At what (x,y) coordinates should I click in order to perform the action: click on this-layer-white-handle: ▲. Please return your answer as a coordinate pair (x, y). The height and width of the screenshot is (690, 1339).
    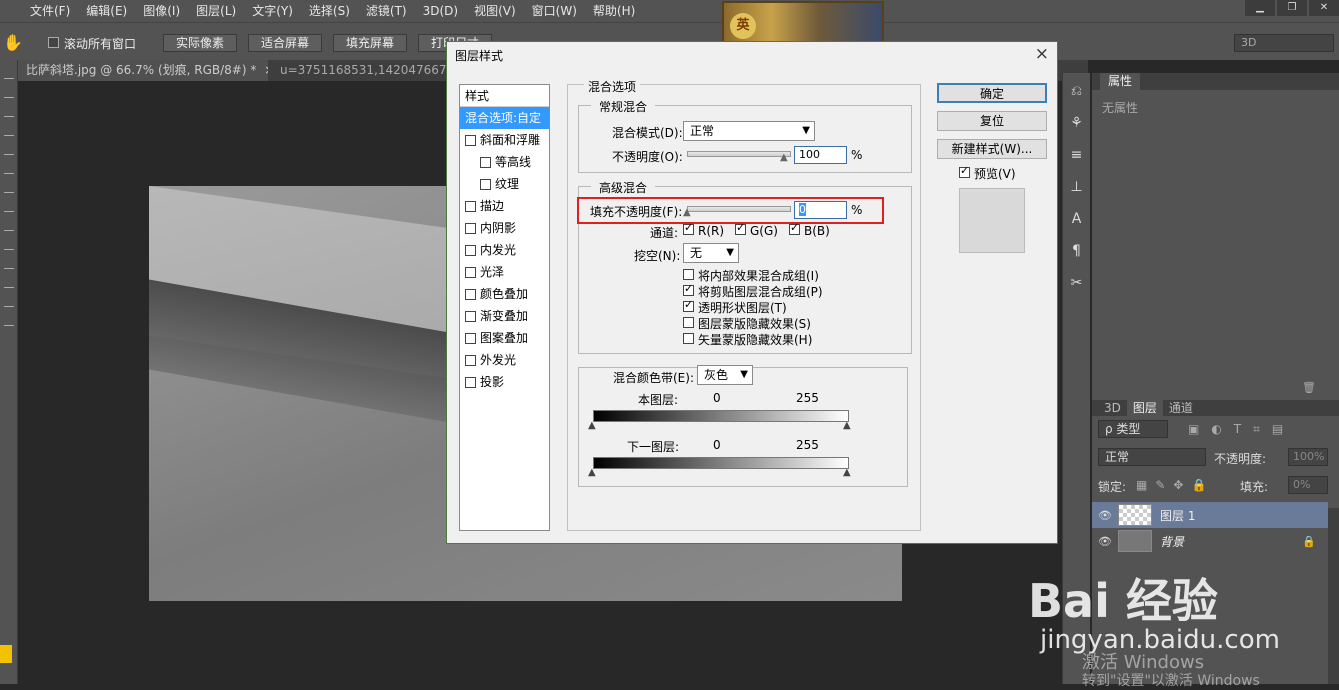
    Looking at the image, I should click on (847, 425).